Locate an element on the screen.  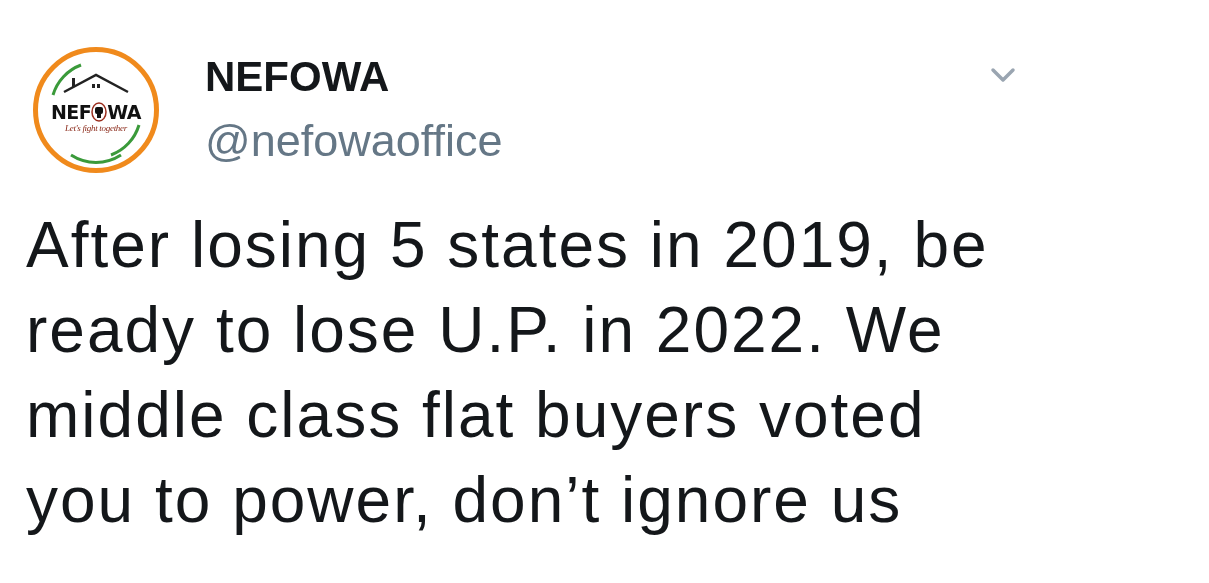
avatar: NEF WA Let's fight together is located at coordinates (96, 110).